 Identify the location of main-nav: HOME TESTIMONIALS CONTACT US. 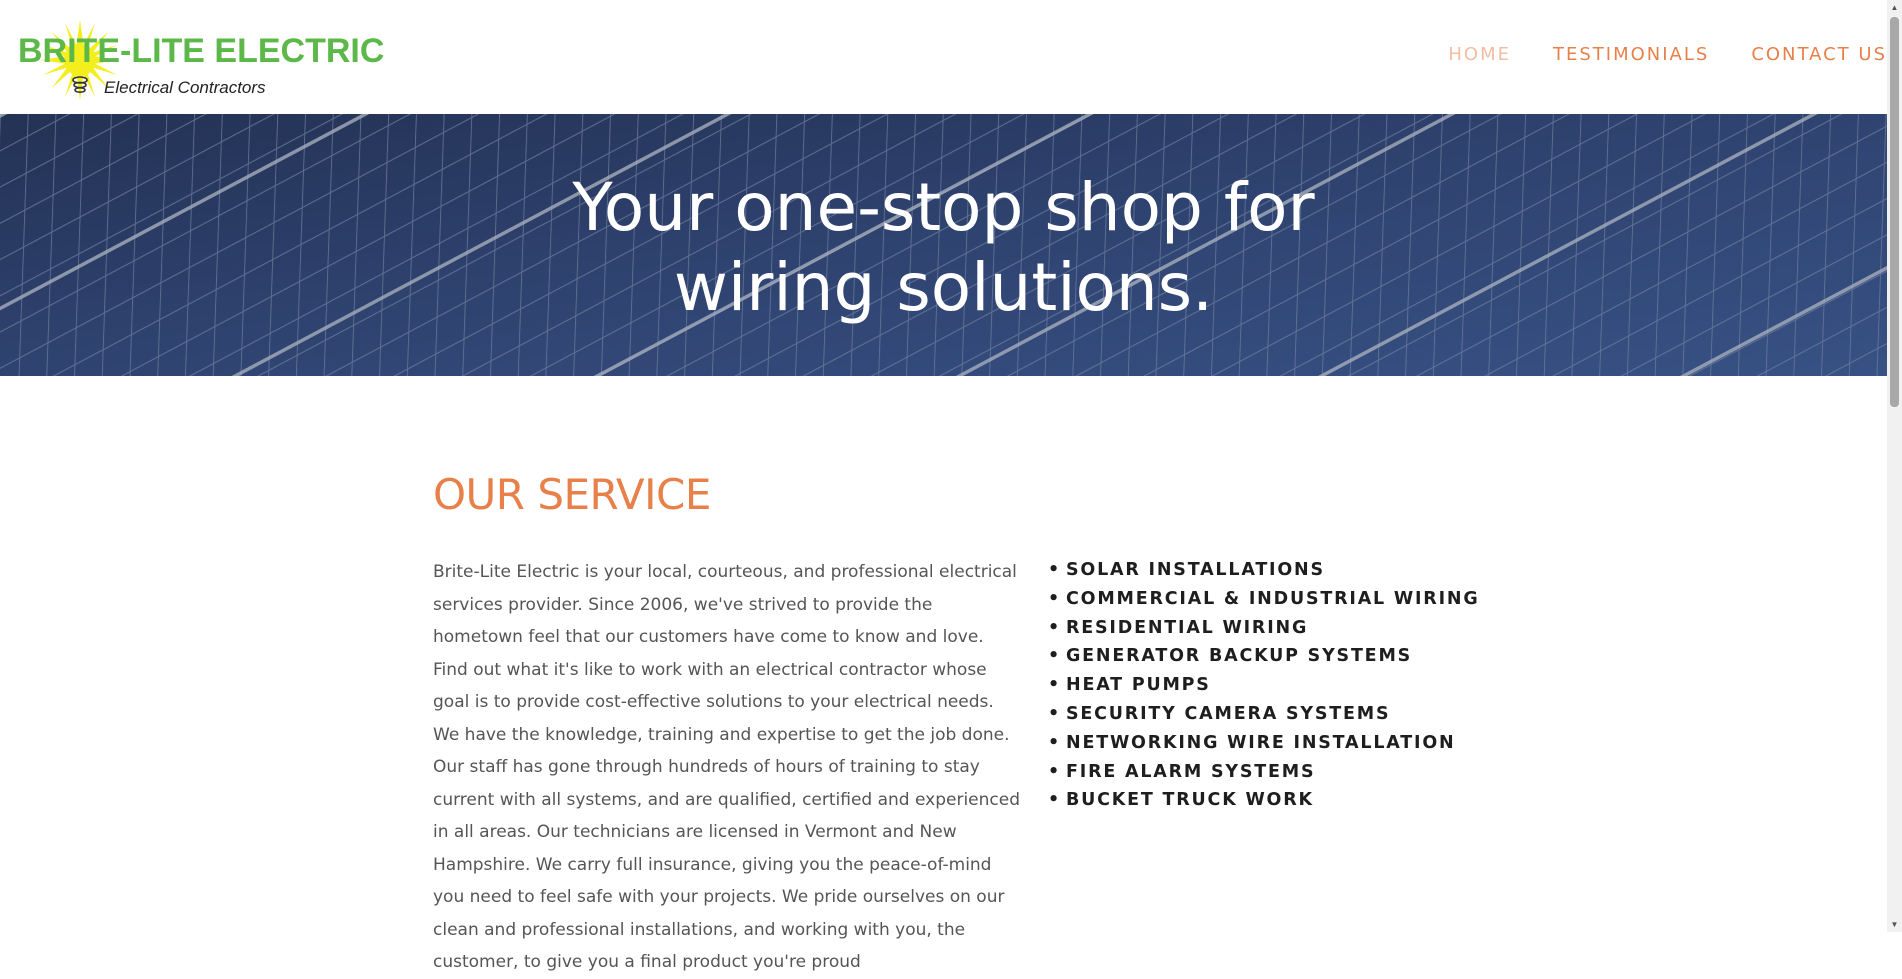
(1646, 54).